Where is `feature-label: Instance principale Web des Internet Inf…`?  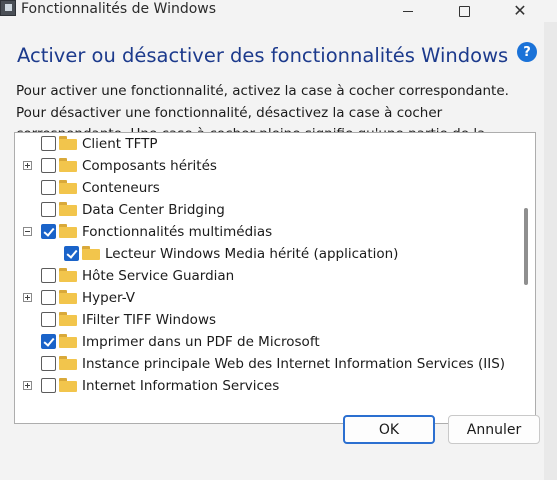
feature-label: Instance principale Web des Internet Inf… is located at coordinates (294, 364).